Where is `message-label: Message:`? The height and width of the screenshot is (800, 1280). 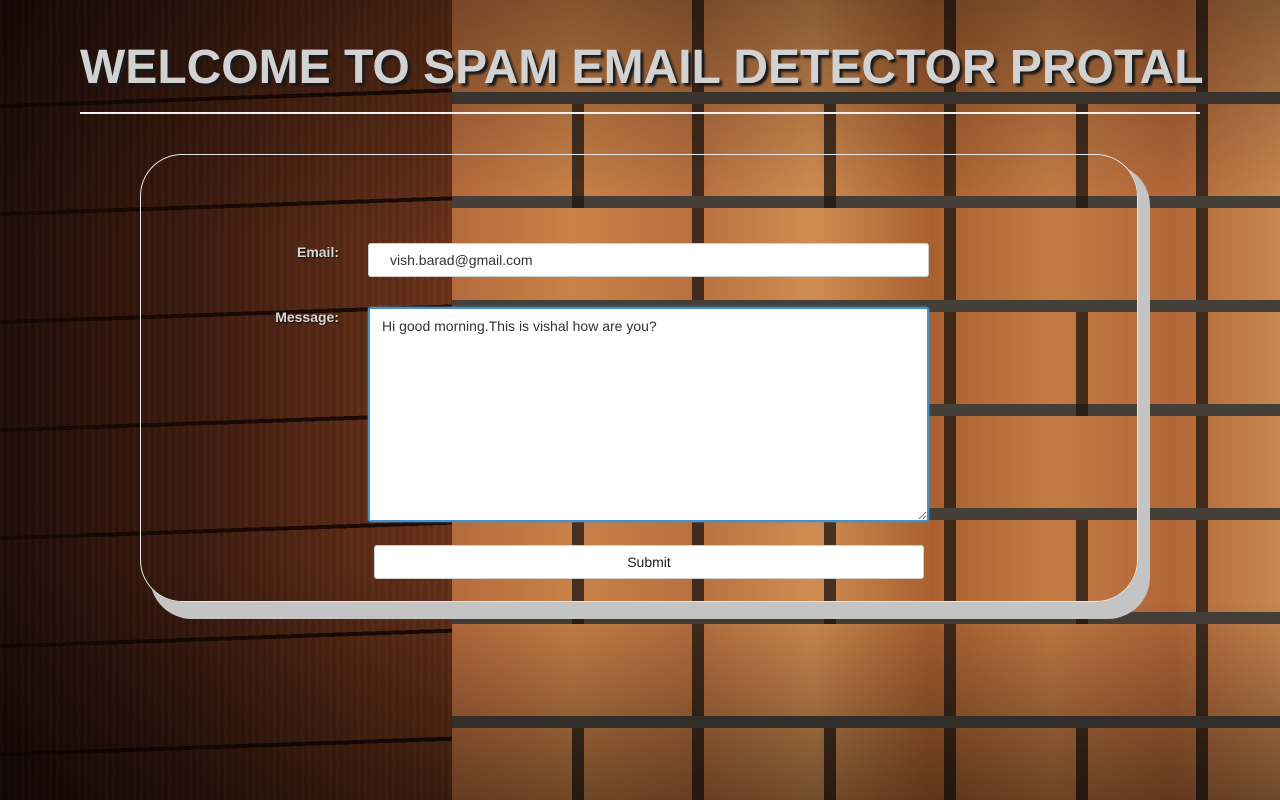
message-label: Message: is located at coordinates (307, 317).